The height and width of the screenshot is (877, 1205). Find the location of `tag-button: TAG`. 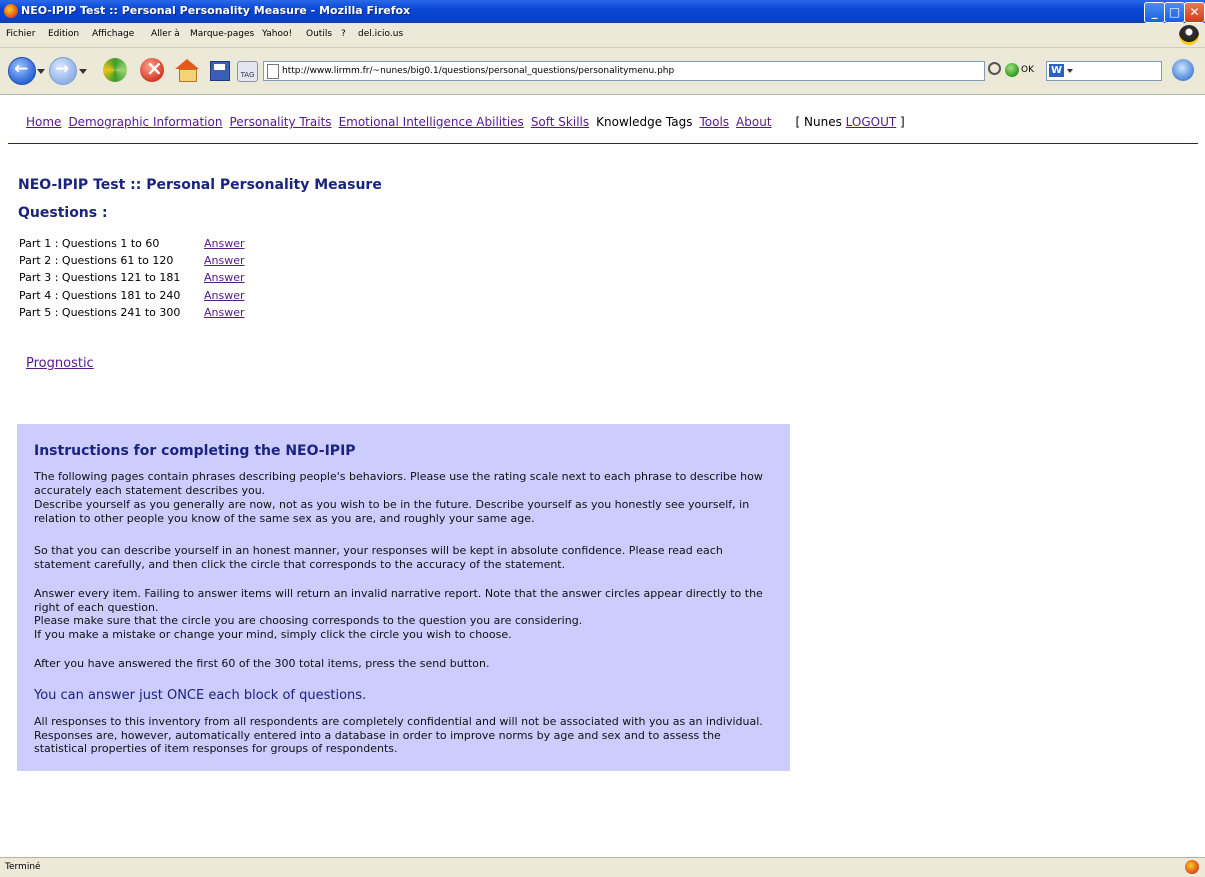

tag-button: TAG is located at coordinates (247, 71).